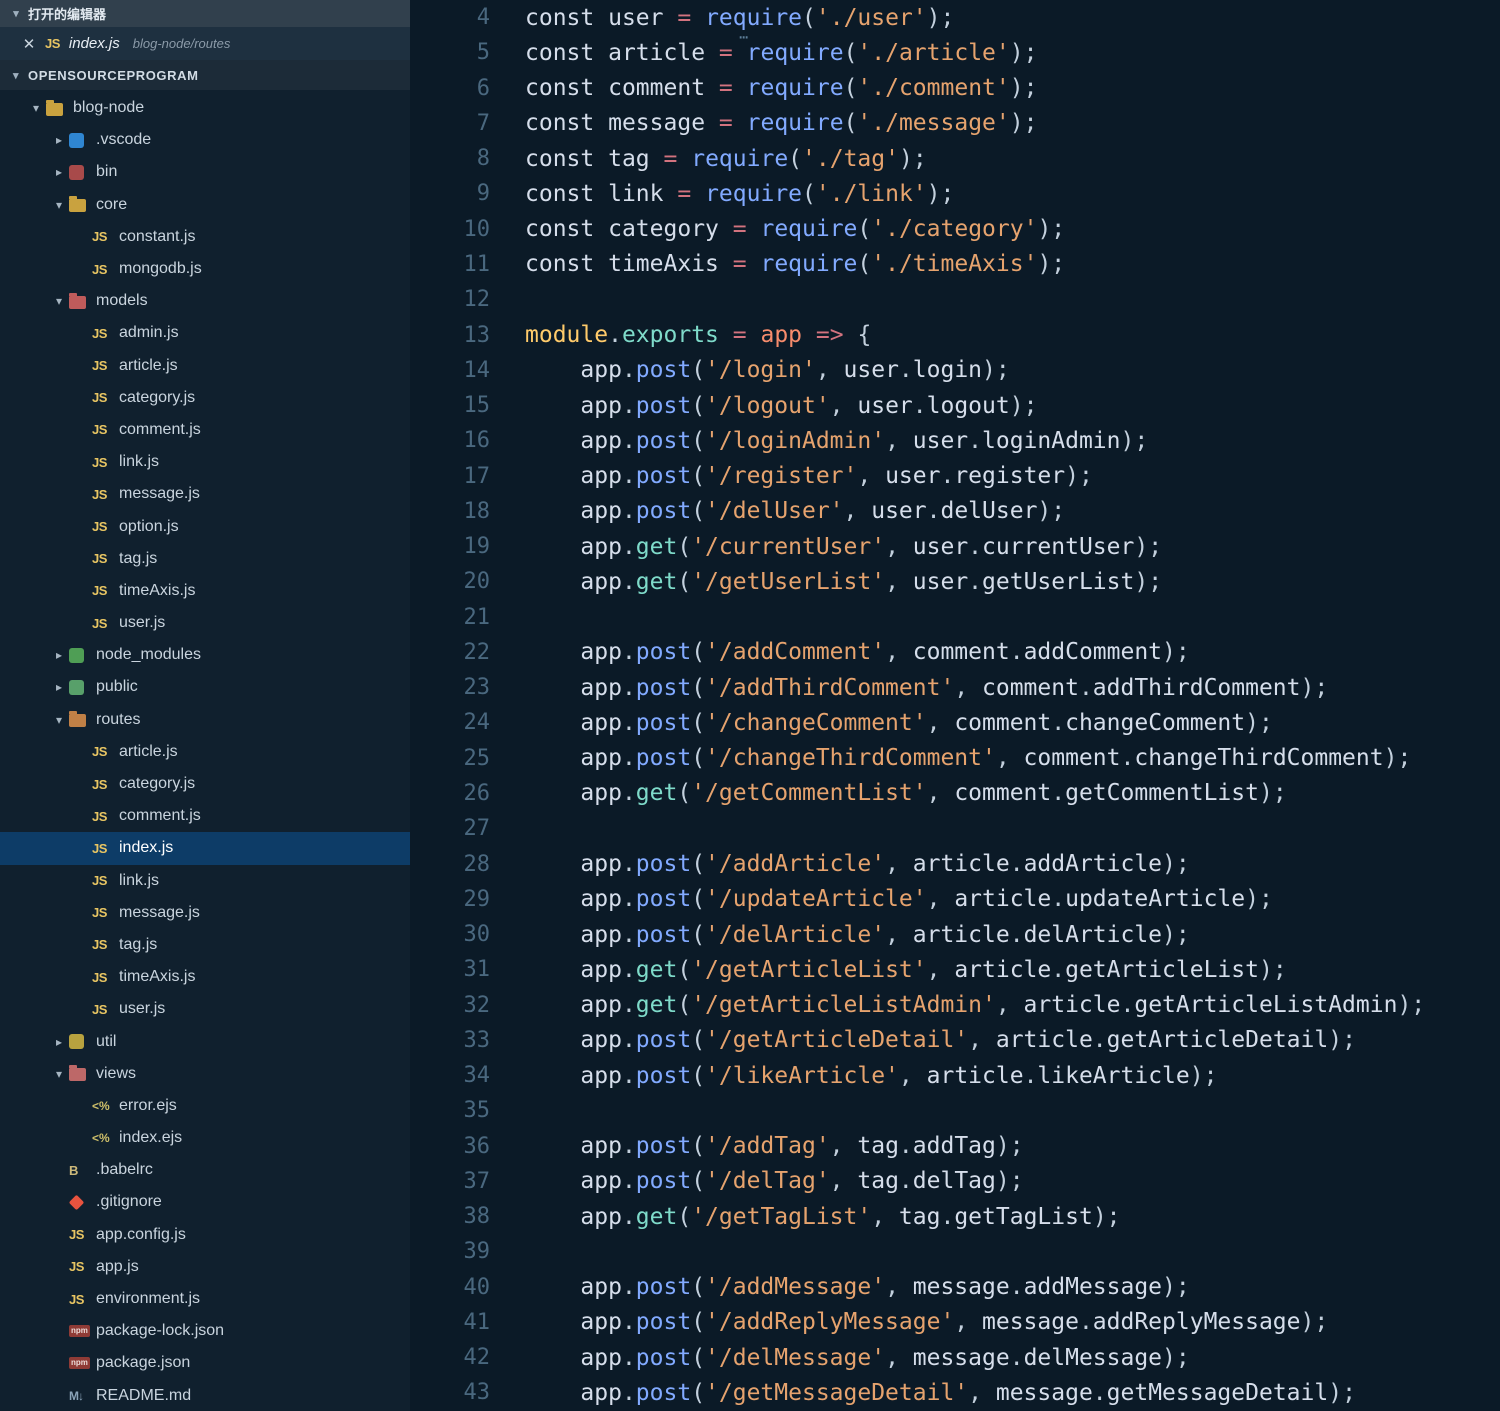 Image resolution: width=1500 pixels, height=1411 pixels. Describe the element at coordinates (205, 1331) in the screenshot. I see `tree-item-package-lock-json: npm package-lock.json` at that location.